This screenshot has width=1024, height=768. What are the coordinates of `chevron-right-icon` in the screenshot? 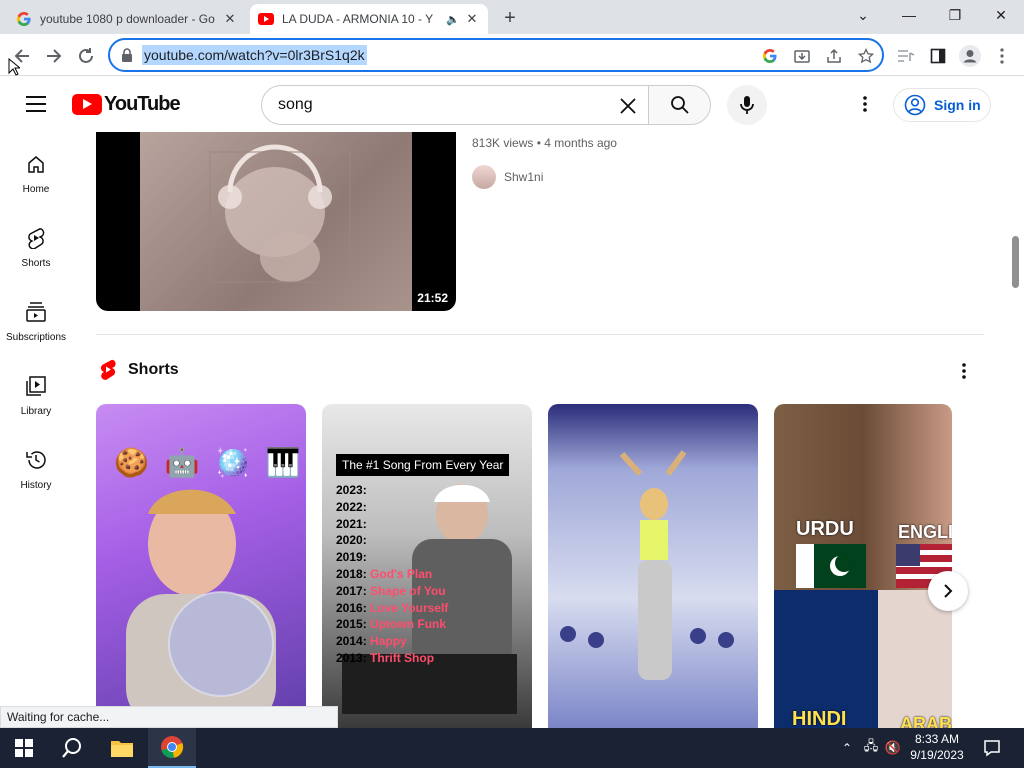 It's located at (948, 591).